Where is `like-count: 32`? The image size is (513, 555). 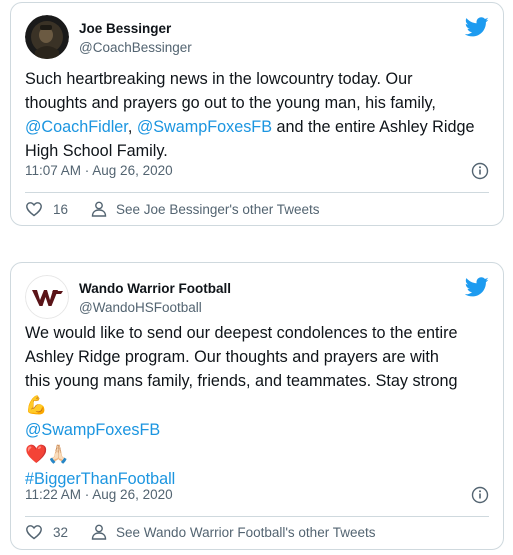
like-count: 32 is located at coordinates (60, 532).